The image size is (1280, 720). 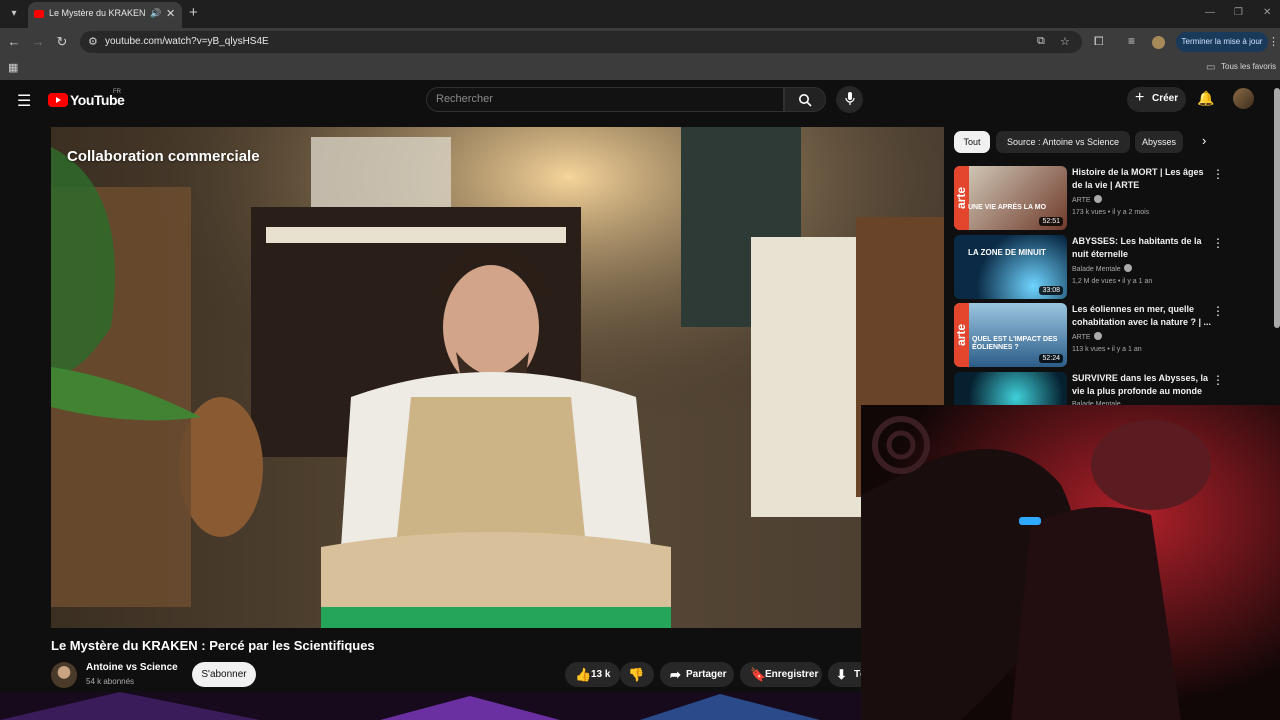 What do you see at coordinates (1238, 12) in the screenshot?
I see `restore-icon: ❐` at bounding box center [1238, 12].